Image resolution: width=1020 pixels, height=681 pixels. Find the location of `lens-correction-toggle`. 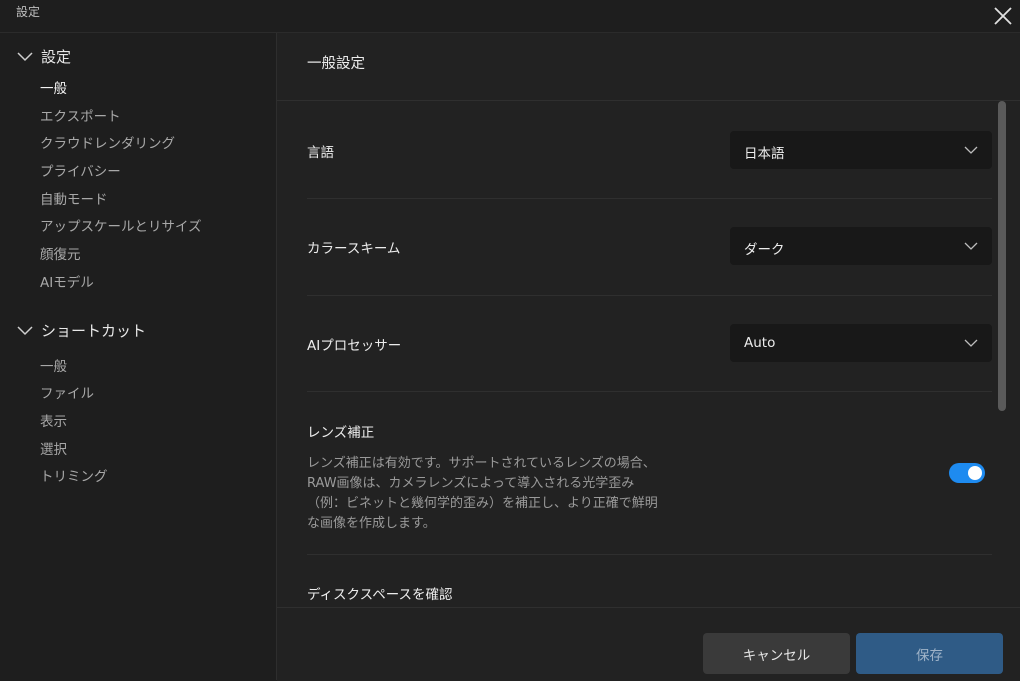

lens-correction-toggle is located at coordinates (967, 473).